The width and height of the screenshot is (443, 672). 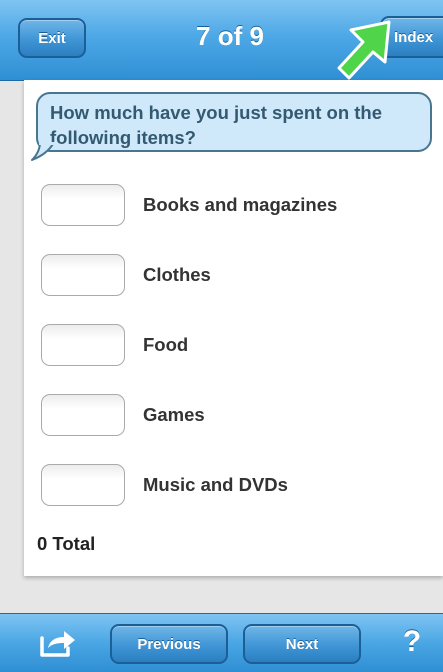 I want to click on item-row-food: Food, so click(x=241, y=347).